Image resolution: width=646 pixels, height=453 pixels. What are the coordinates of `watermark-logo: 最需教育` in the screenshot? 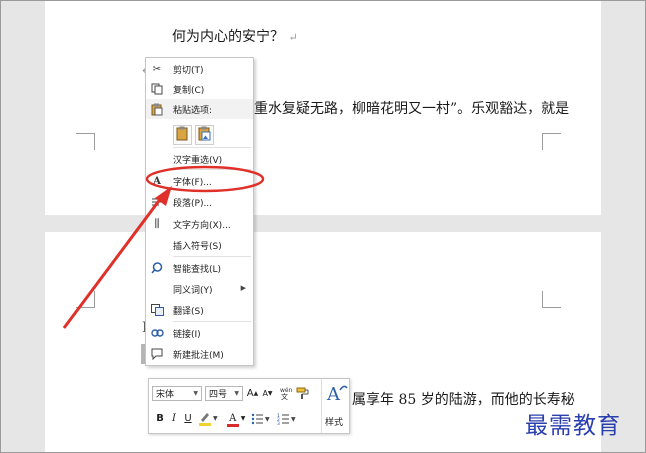 It's located at (573, 426).